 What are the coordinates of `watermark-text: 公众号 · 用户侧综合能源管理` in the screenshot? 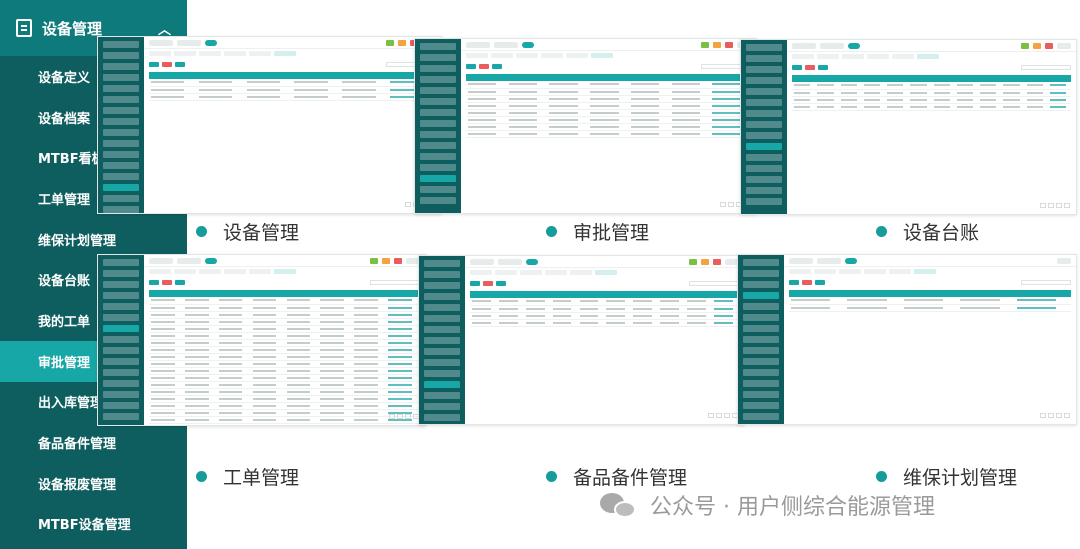 It's located at (792, 507).